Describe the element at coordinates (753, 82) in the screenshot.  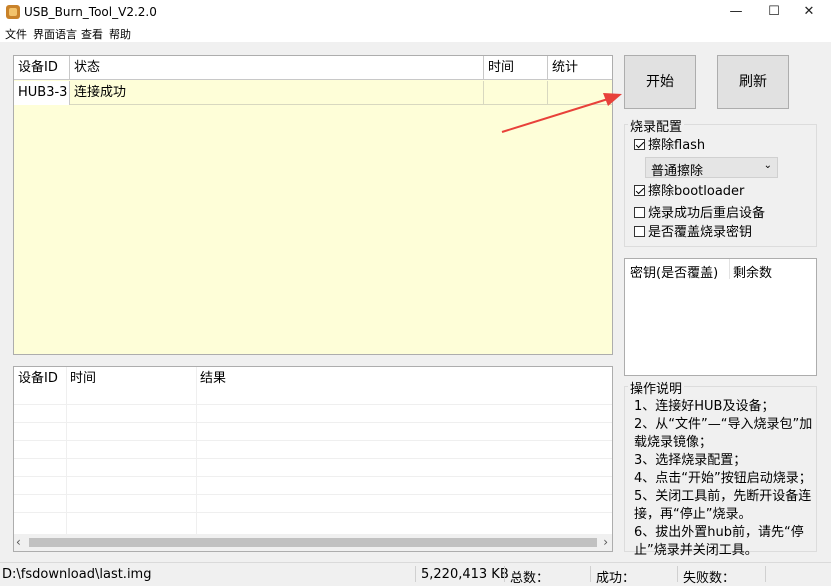
I see `refresh-button: 刷新` at that location.